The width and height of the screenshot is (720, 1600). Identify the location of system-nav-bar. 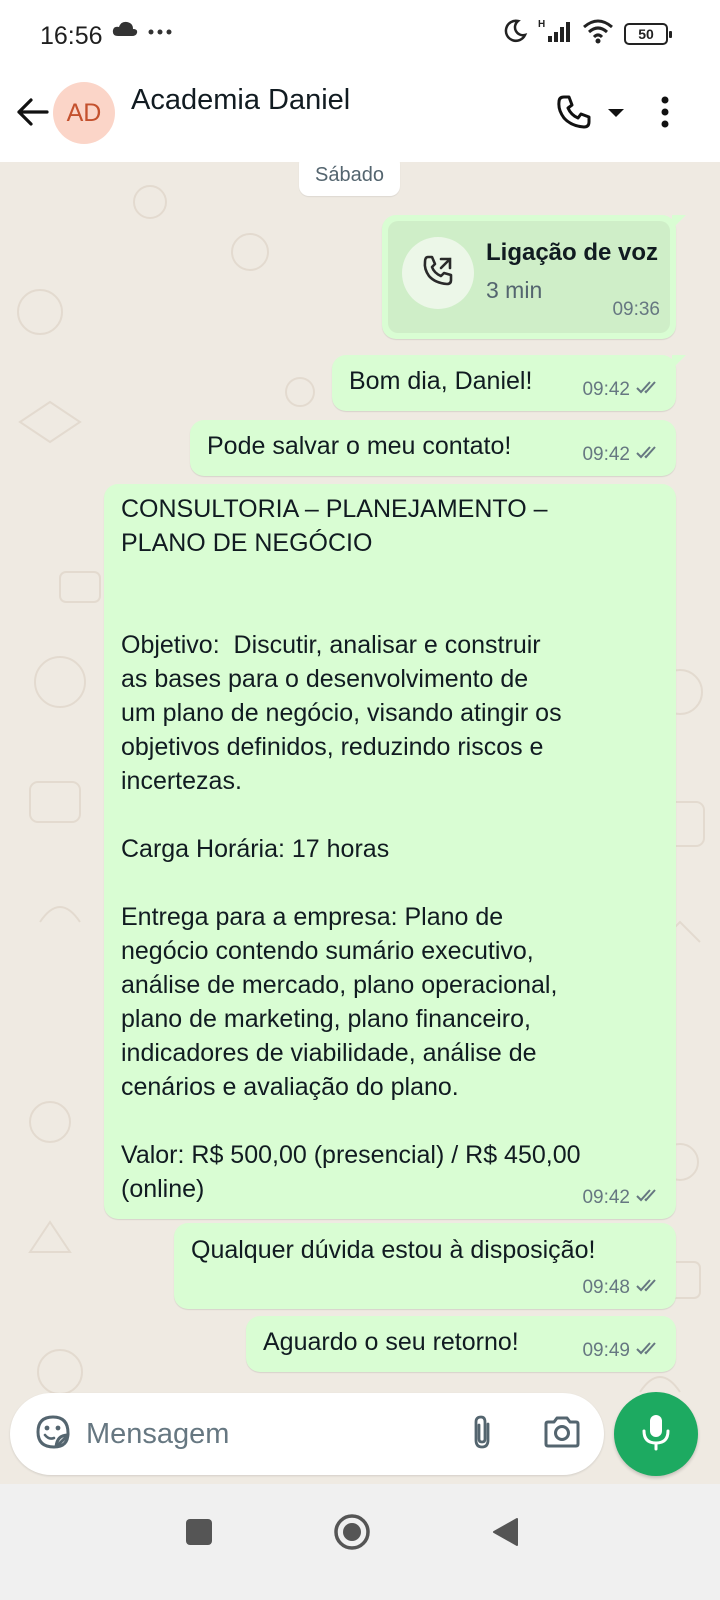
(360, 1542).